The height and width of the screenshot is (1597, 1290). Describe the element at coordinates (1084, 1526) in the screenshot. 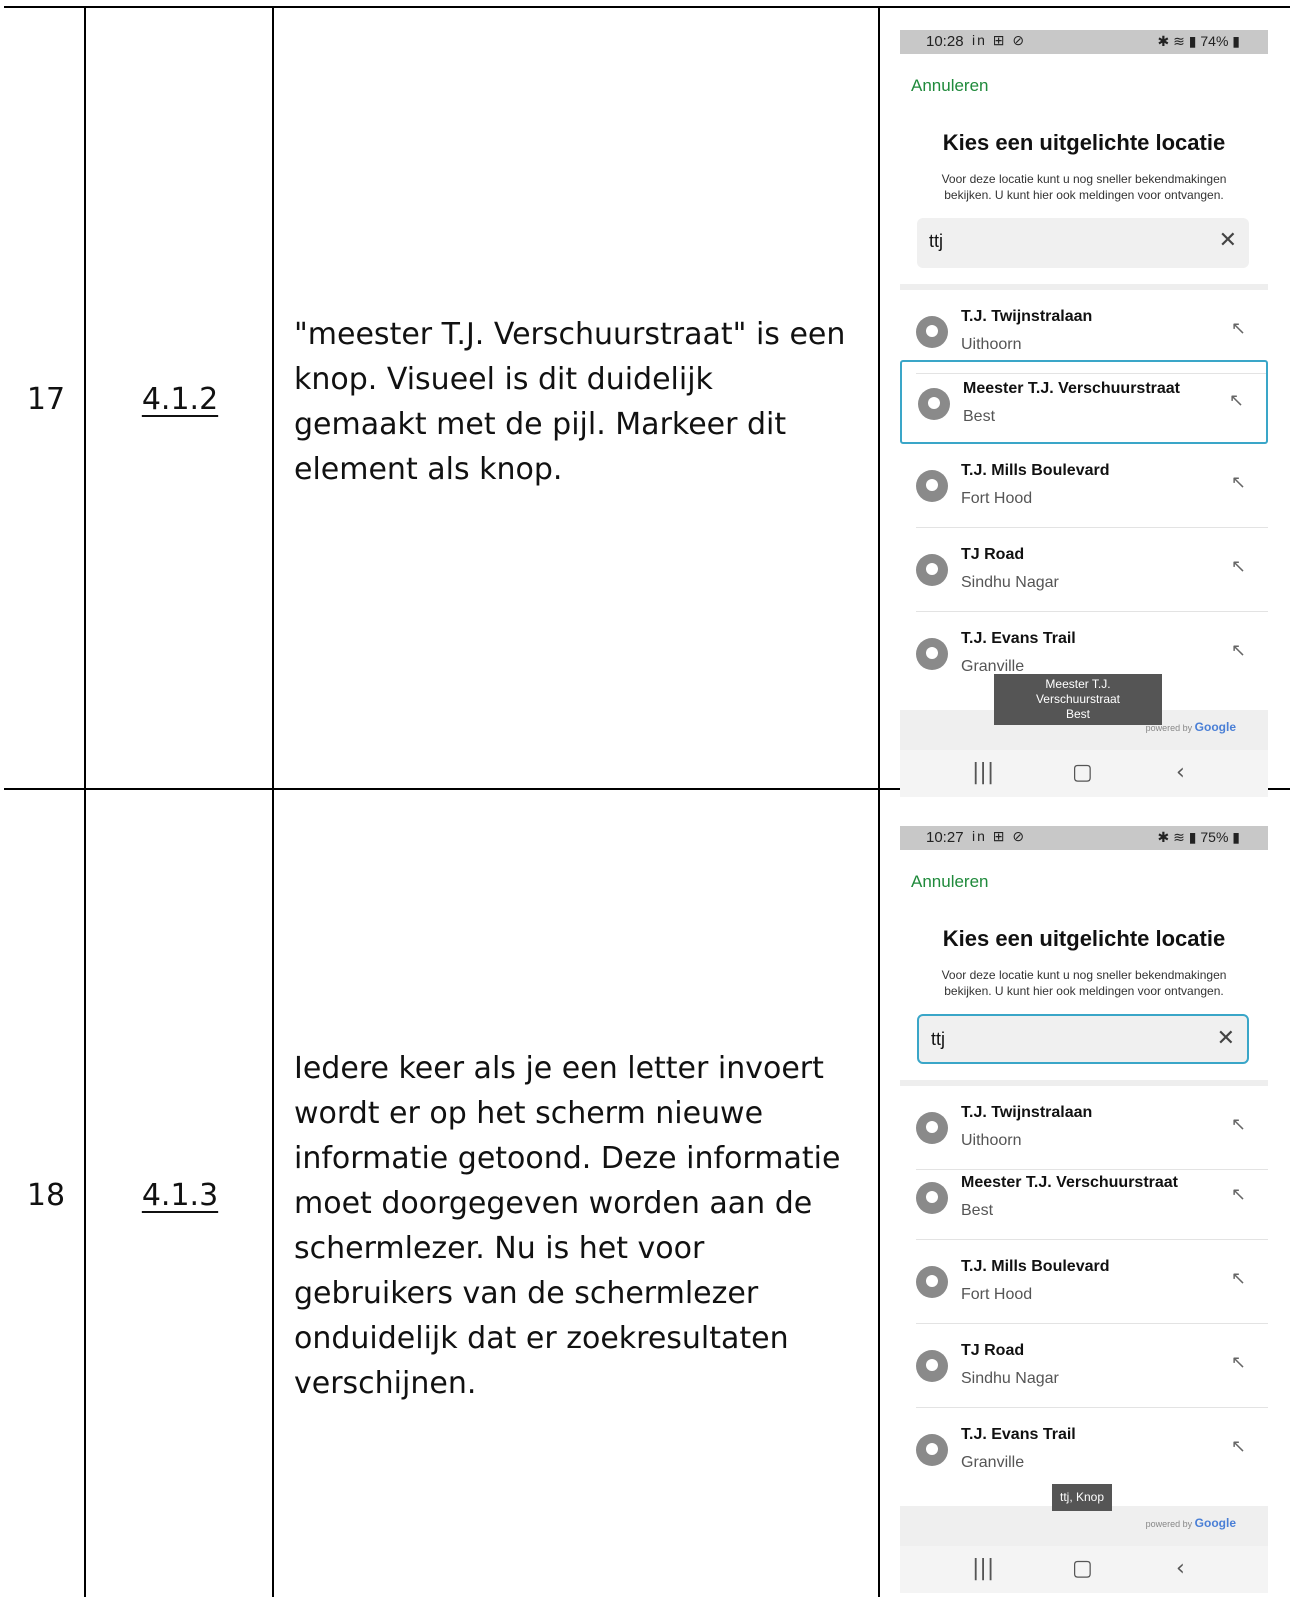

I see `attribution-bar: powered by Google` at that location.